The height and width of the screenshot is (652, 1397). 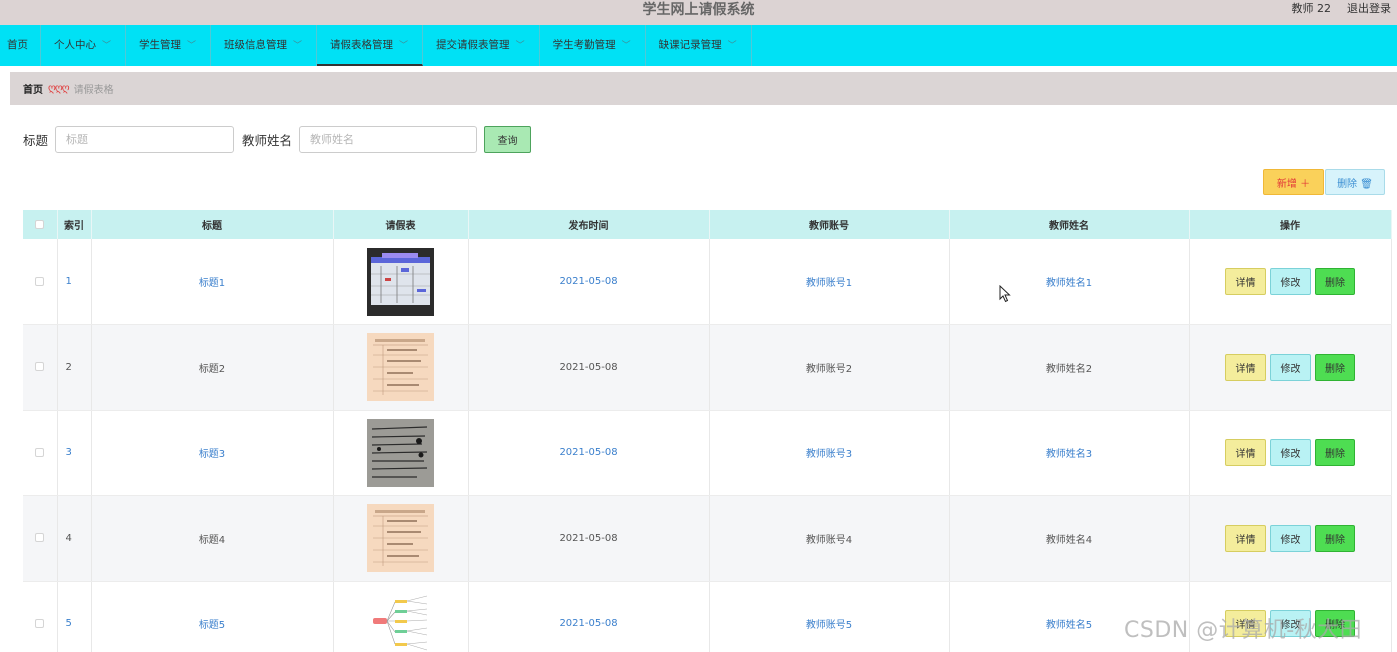 I want to click on watermark: CSDN @计算机-秋大田, so click(x=1243, y=630).